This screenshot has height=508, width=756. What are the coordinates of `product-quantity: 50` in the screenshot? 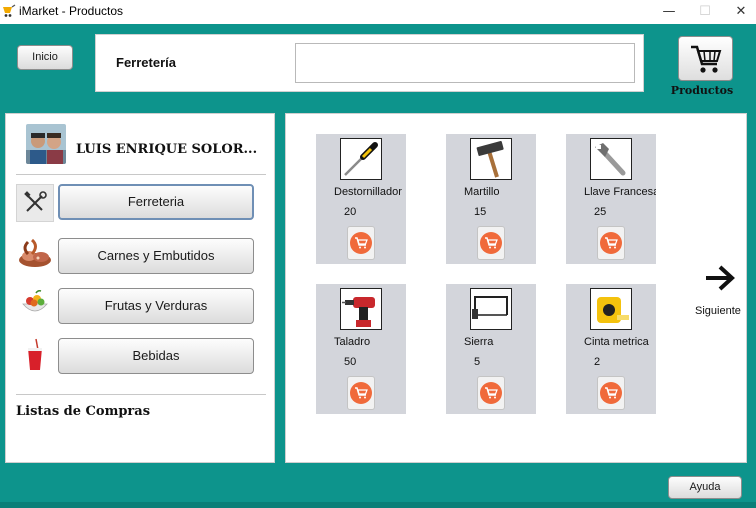 It's located at (350, 362).